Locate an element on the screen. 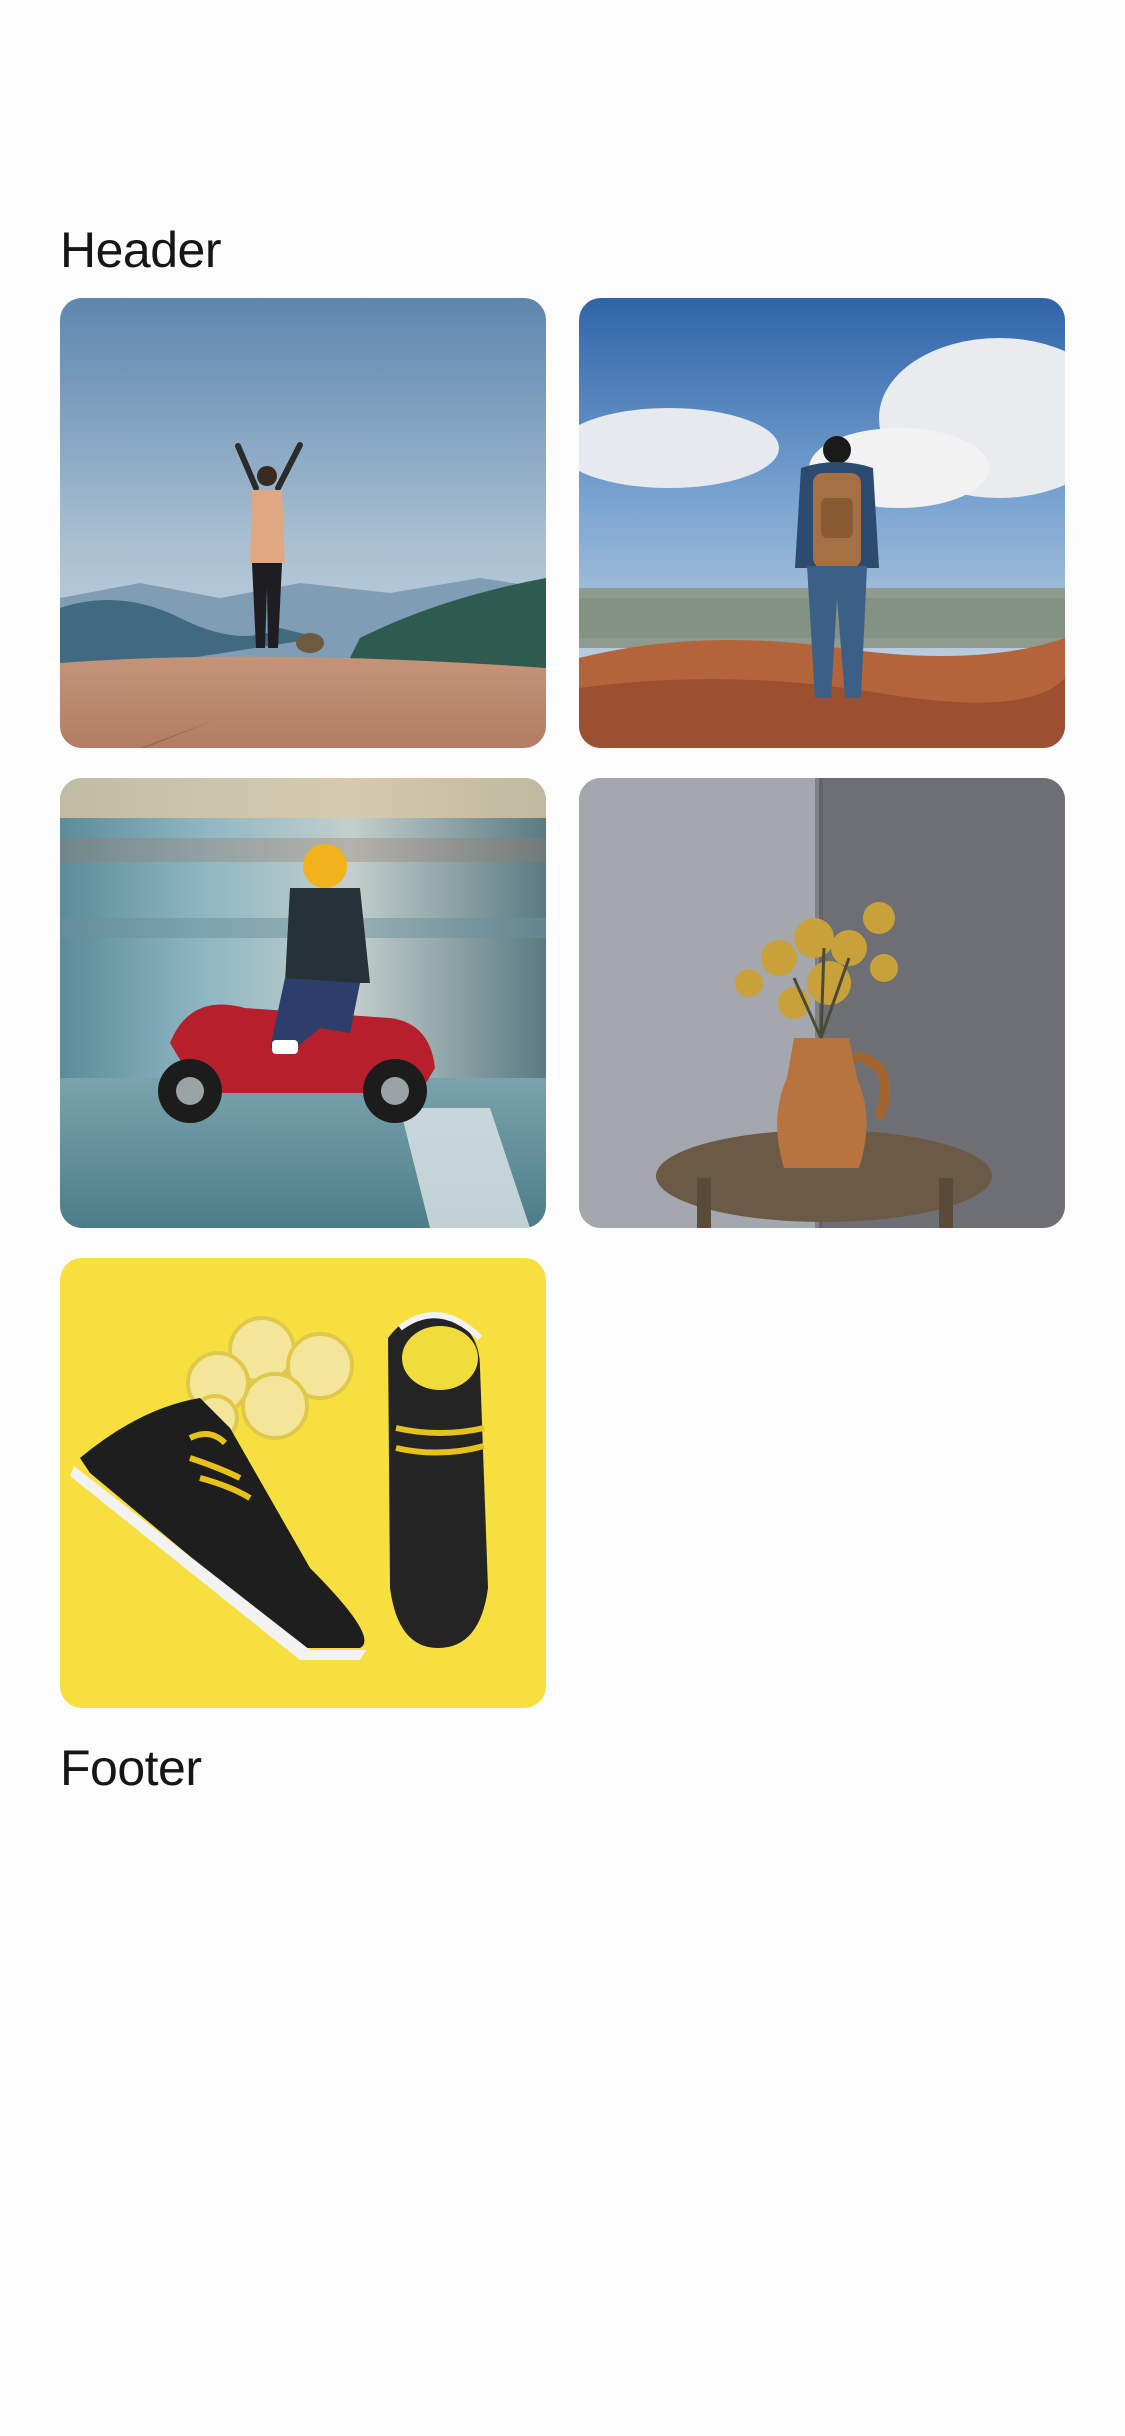 The width and height of the screenshot is (1125, 2436). photo-scooter-rider is located at coordinates (303, 1003).